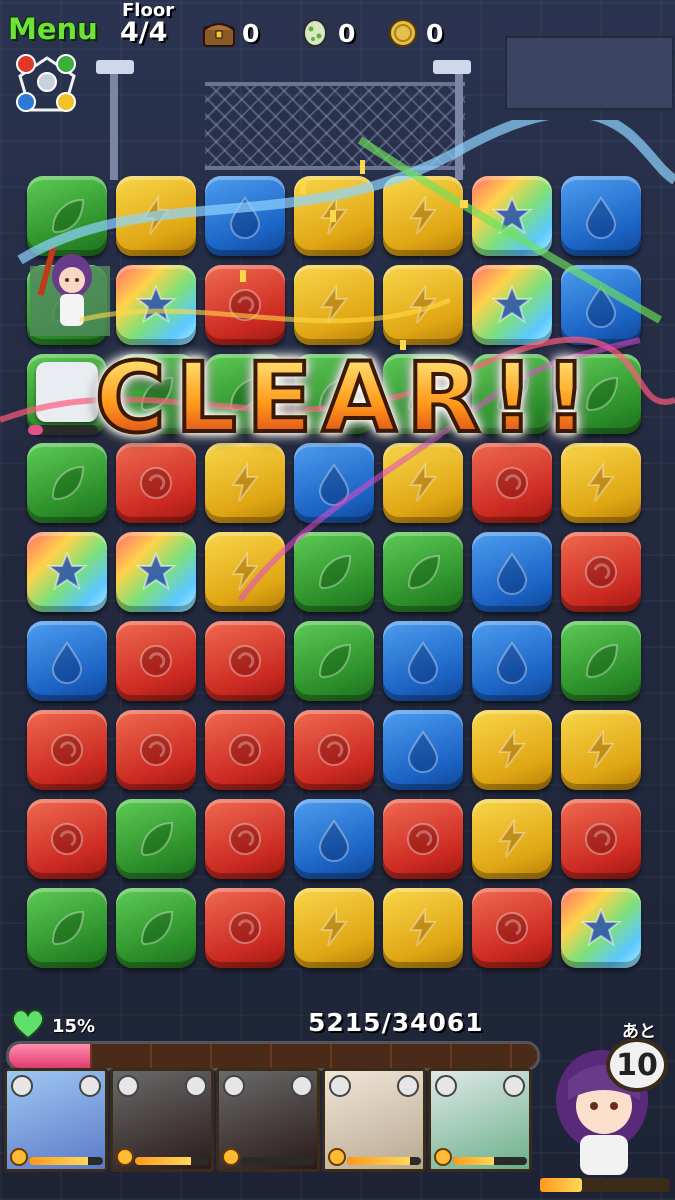 This screenshot has width=675, height=1200. I want to click on attribute-wheel-icon, so click(47, 85).